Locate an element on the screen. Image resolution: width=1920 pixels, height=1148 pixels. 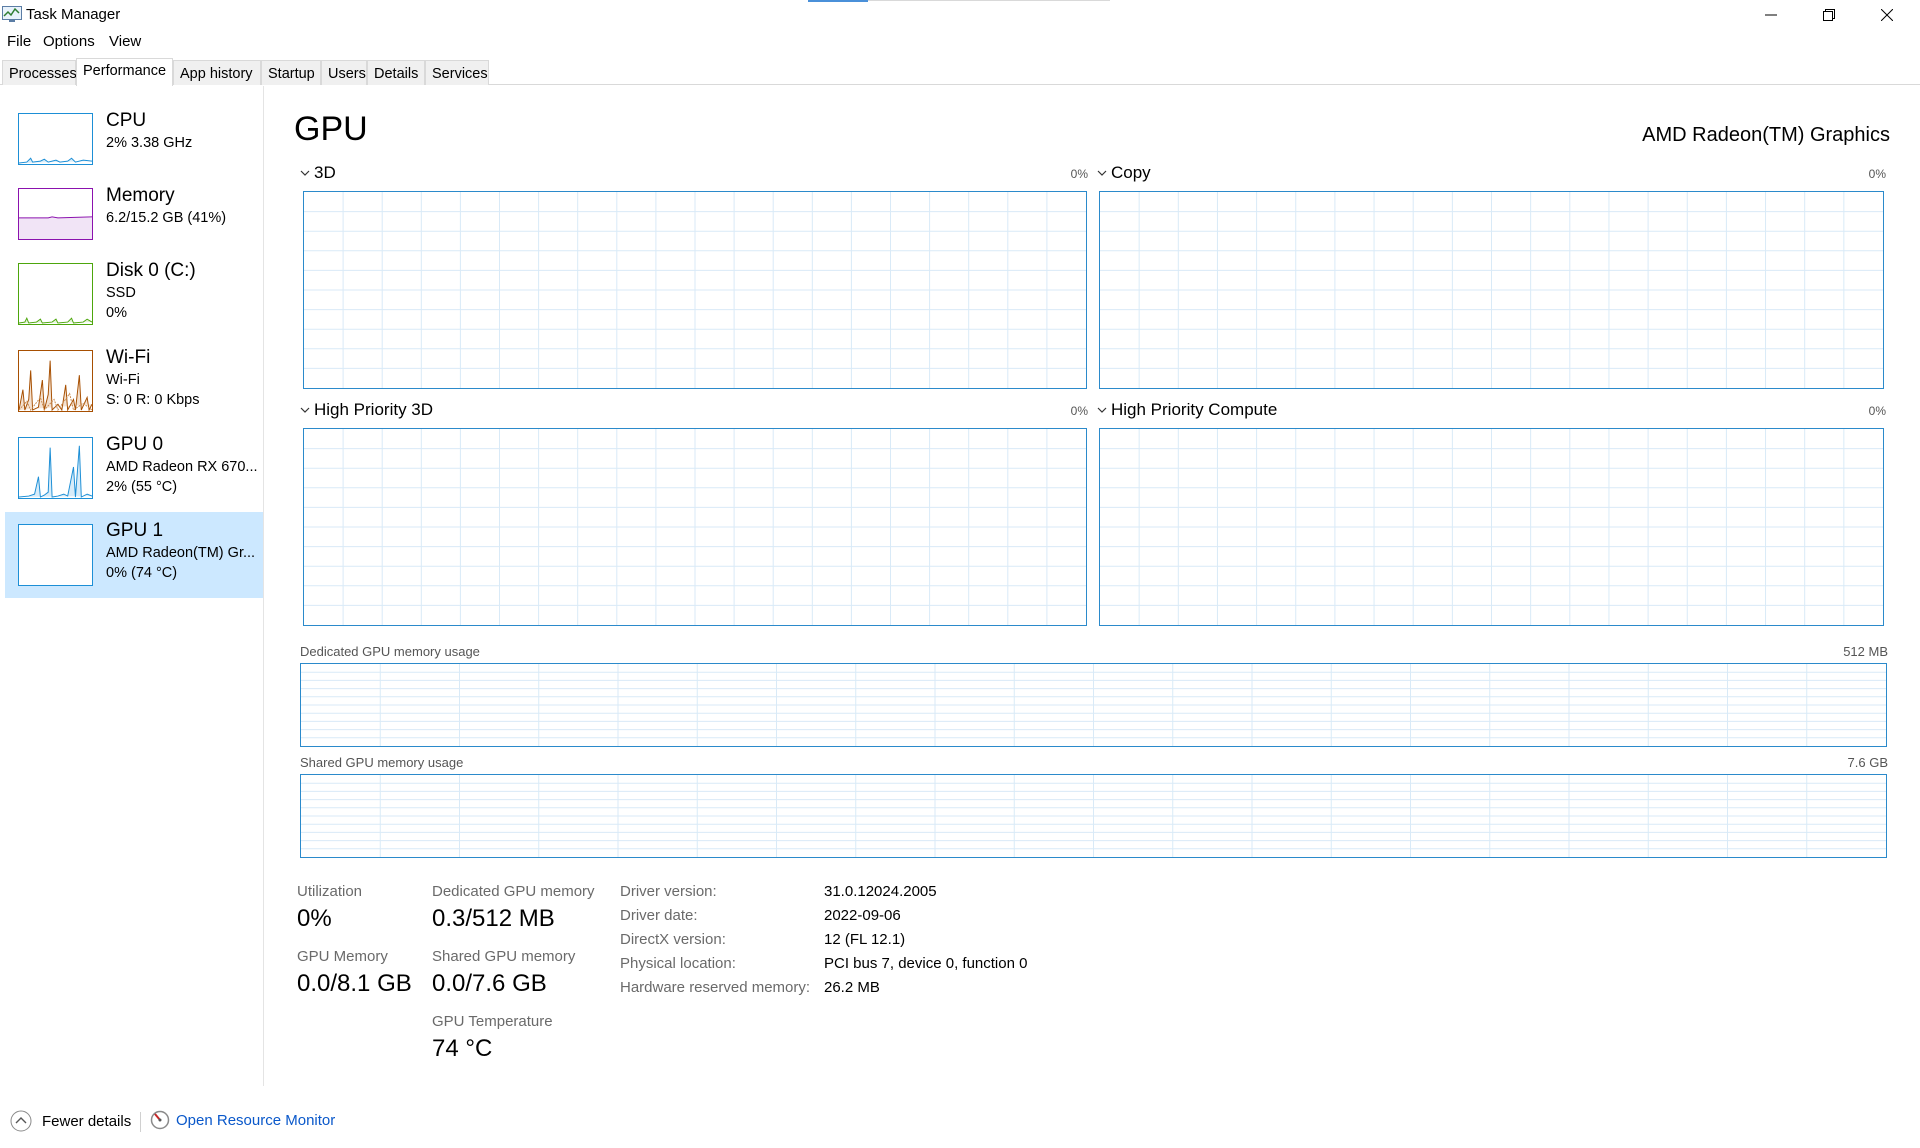
sidebar-item-value: 2% (55 °C) is located at coordinates (142, 487).